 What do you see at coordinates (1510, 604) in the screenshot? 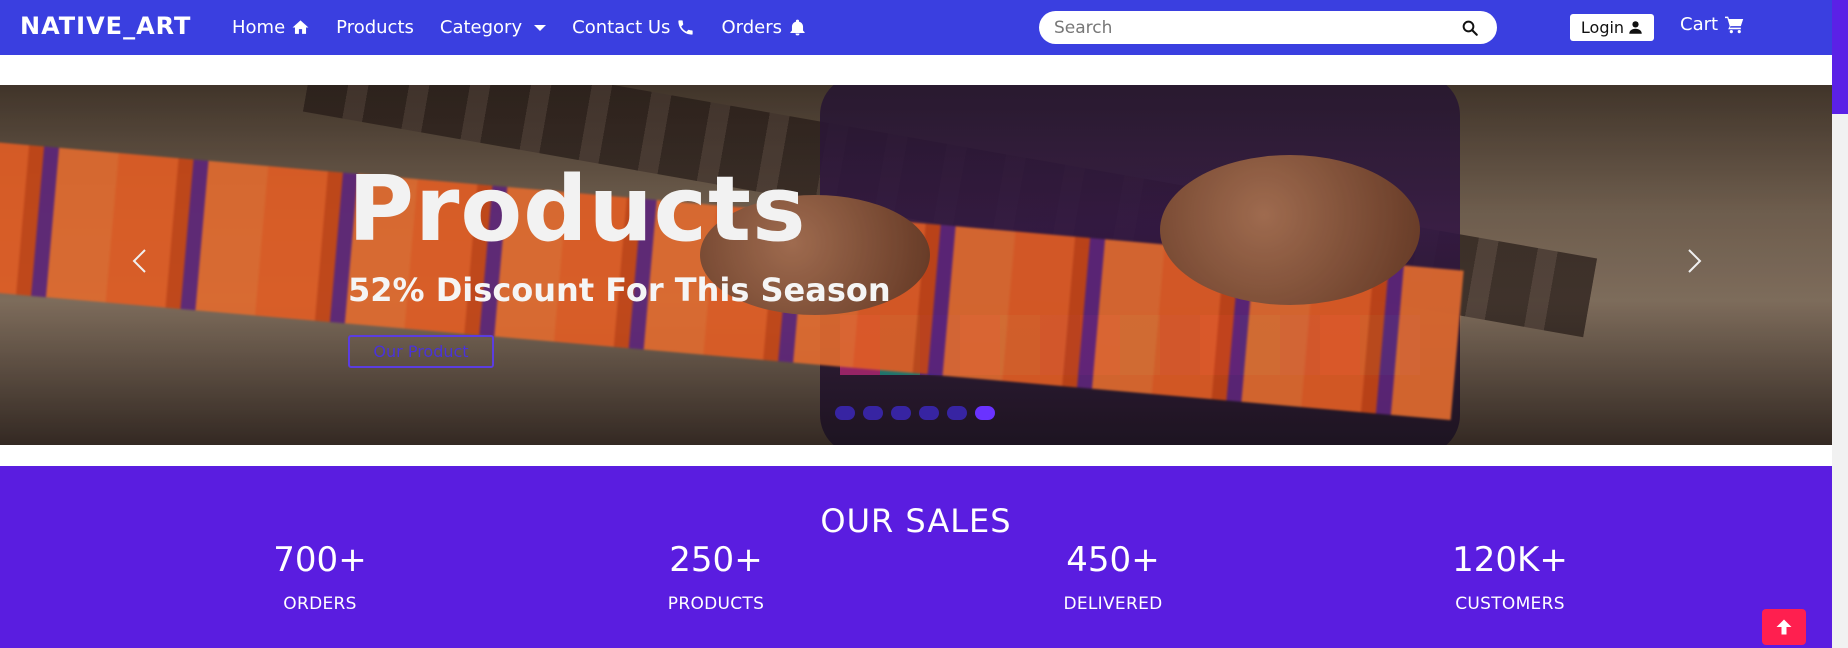
I see `stat-label: CUSTOMERS` at bounding box center [1510, 604].